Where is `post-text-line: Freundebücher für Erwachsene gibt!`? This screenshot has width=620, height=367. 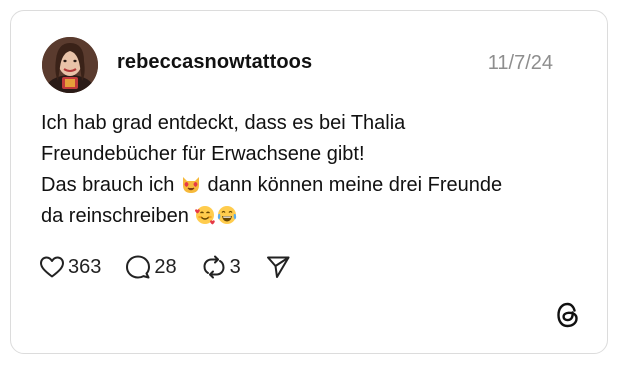 post-text-line: Freundebücher für Erwachsene gibt! is located at coordinates (203, 154).